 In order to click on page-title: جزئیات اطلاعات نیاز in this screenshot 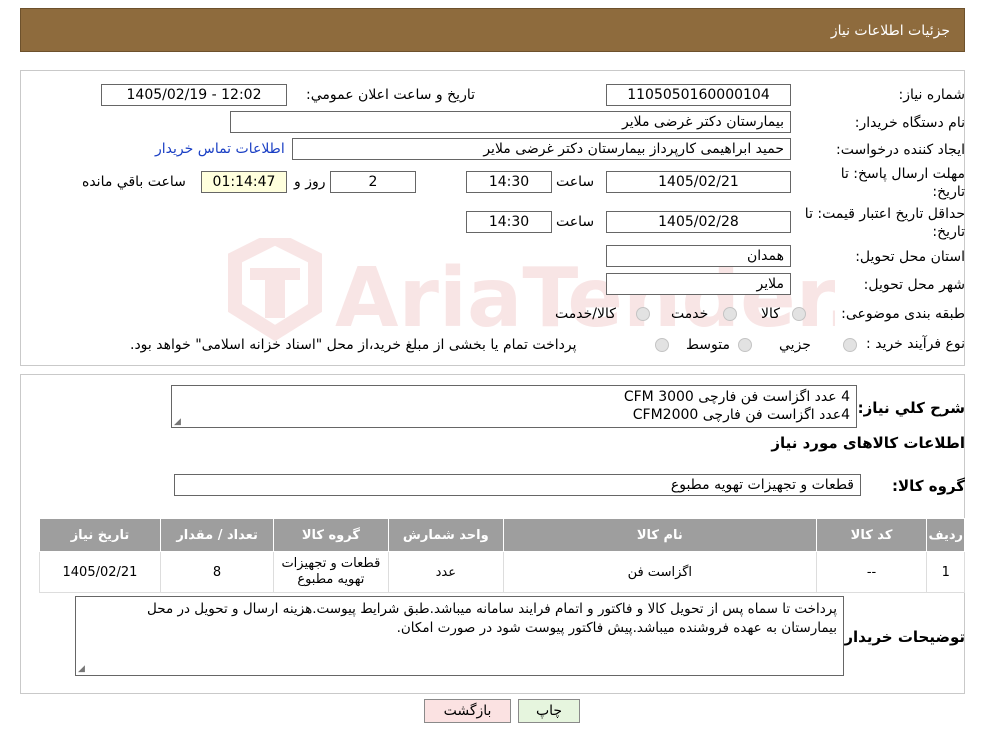, I will do `click(890, 31)`.